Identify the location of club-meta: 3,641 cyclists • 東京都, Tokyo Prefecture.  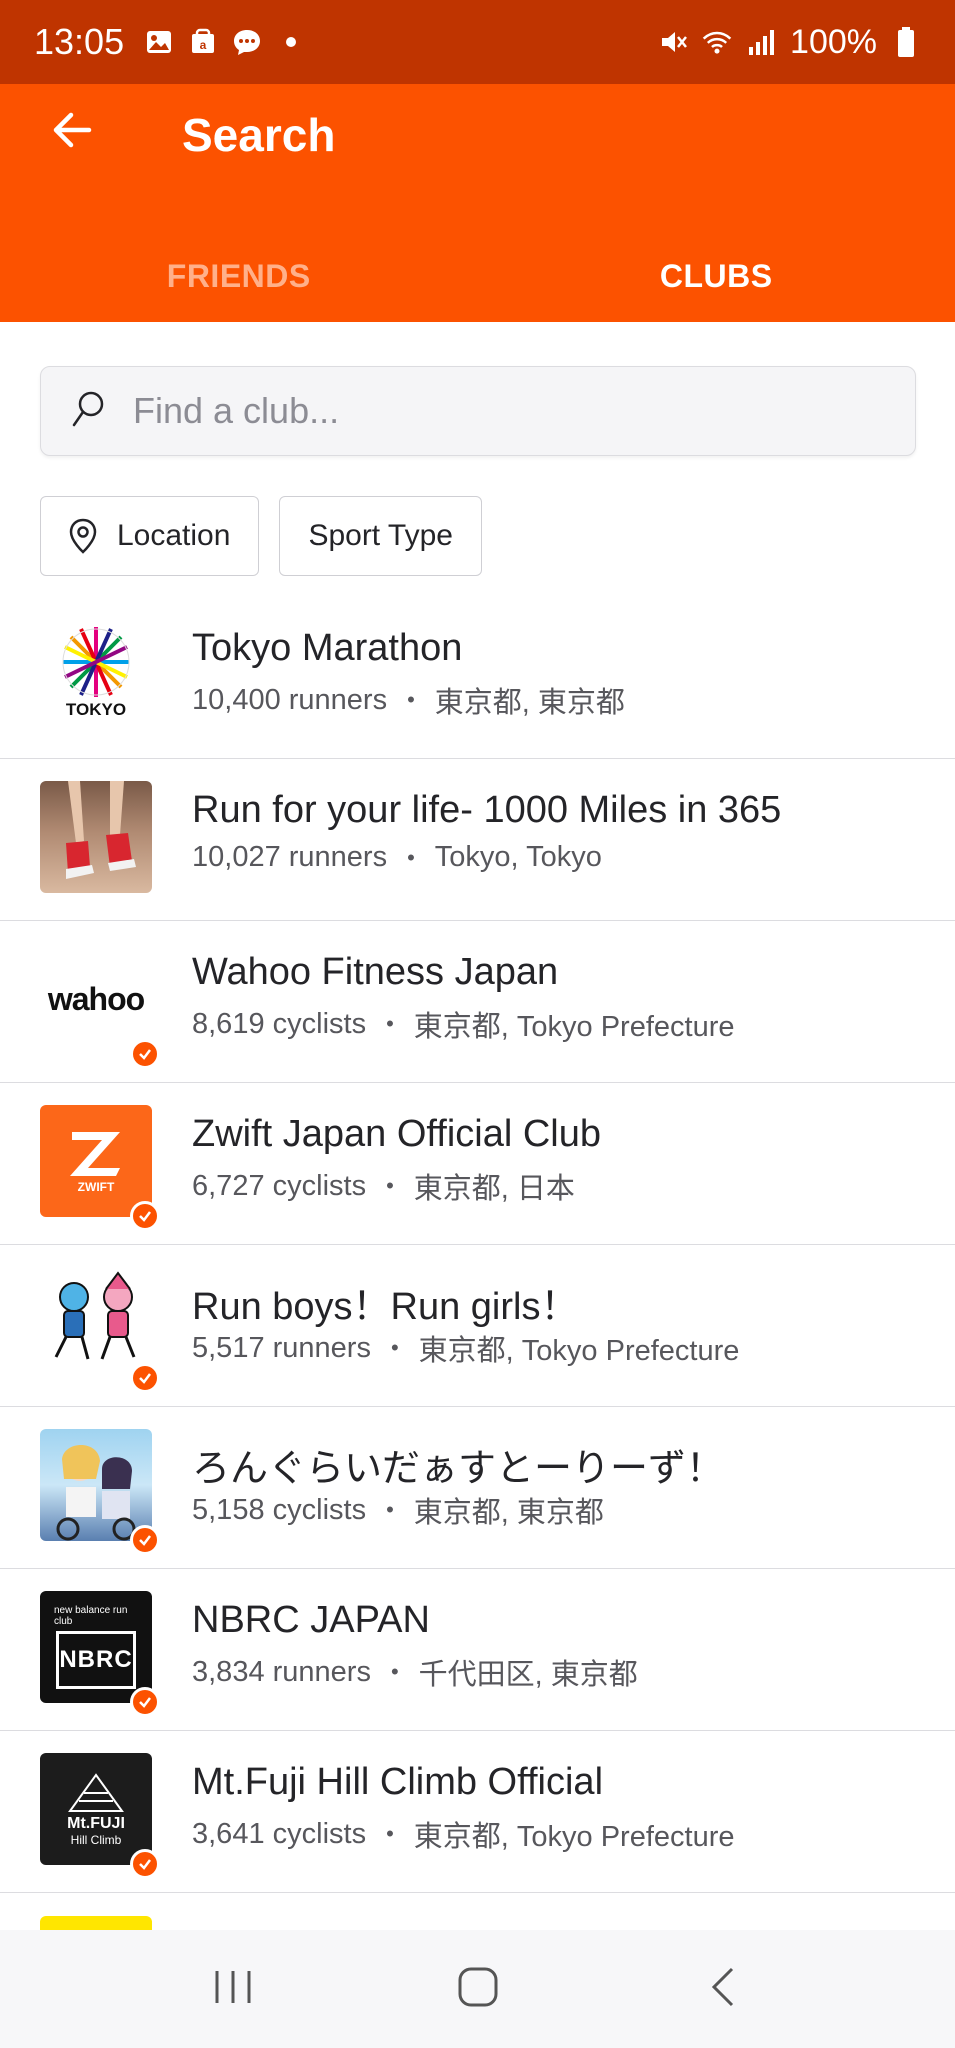
(463, 1834).